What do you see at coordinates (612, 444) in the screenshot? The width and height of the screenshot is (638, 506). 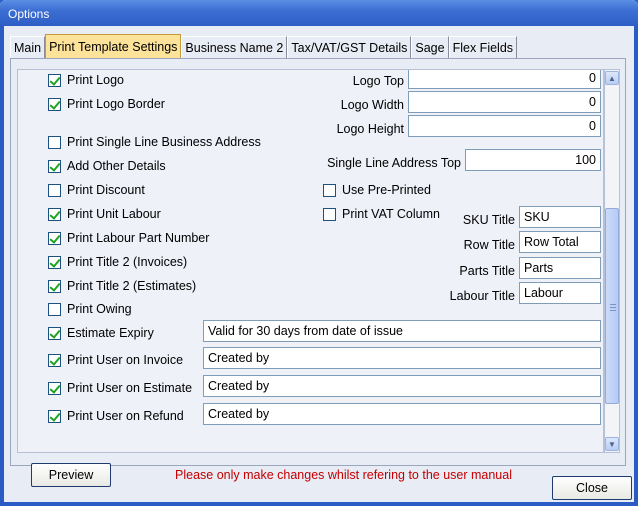 I see `scroll-down-icon: ▼` at bounding box center [612, 444].